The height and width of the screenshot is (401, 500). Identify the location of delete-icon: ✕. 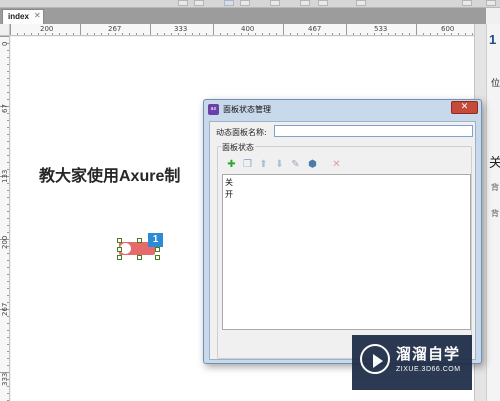
(336, 164).